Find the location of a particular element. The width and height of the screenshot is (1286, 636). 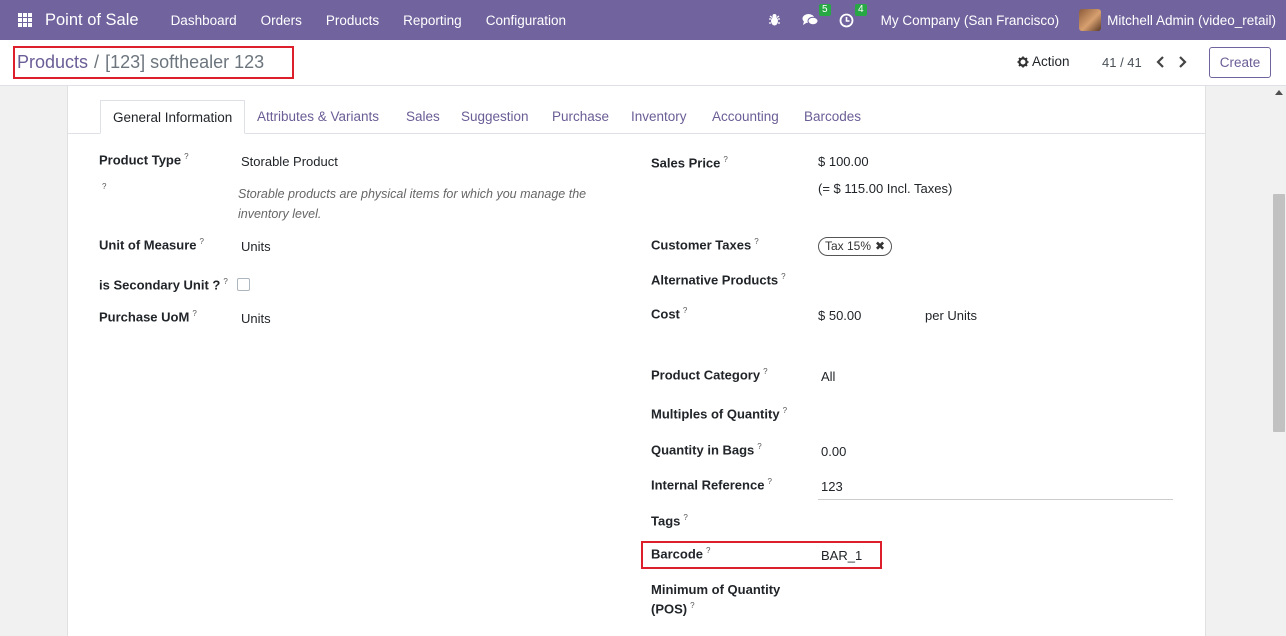

tags-label: Tags? is located at coordinates (669, 521).